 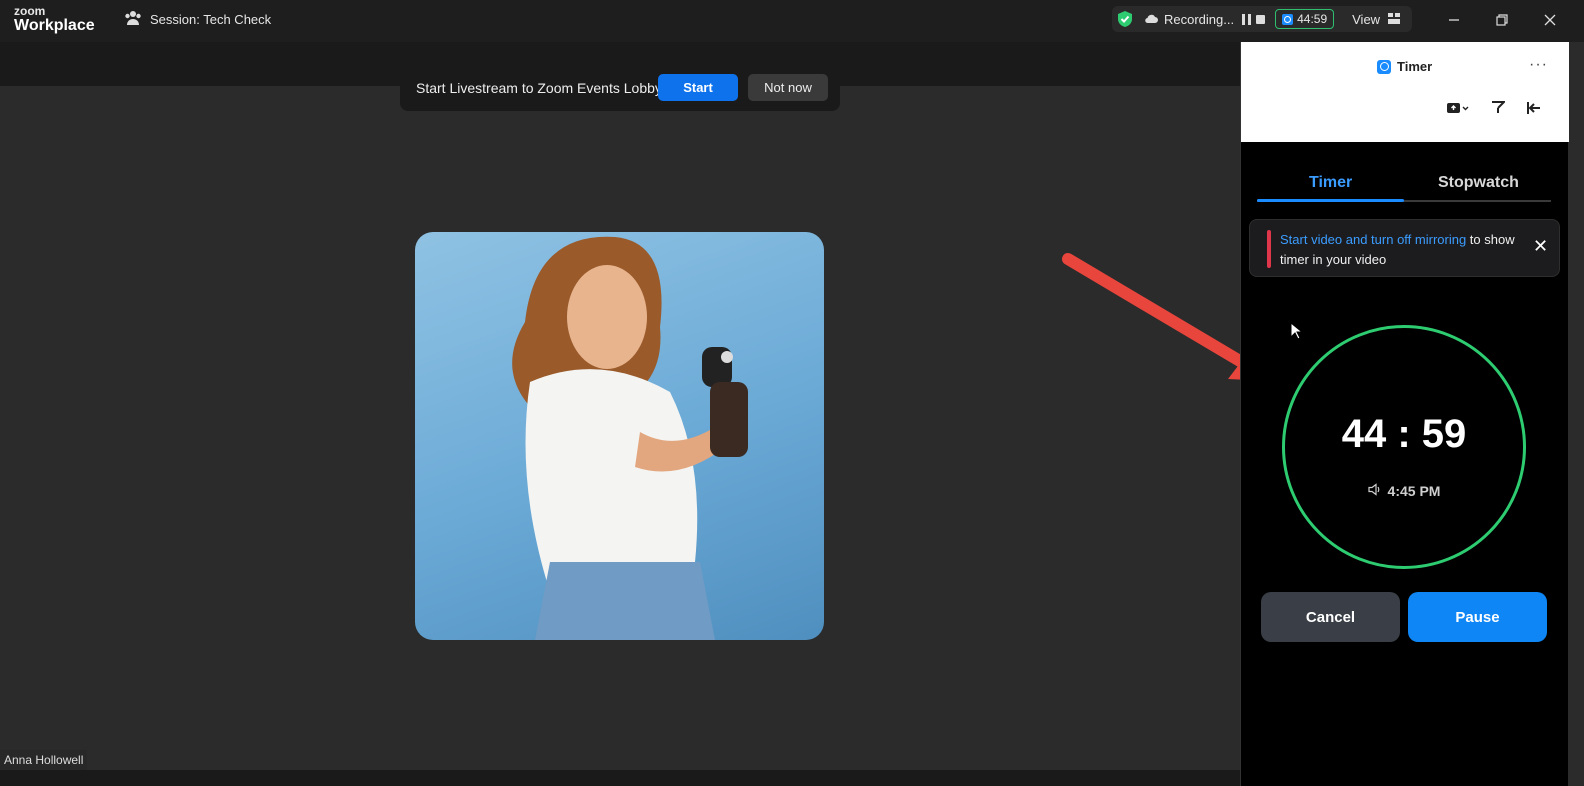 What do you see at coordinates (1374, 491) in the screenshot?
I see `speaker-icon` at bounding box center [1374, 491].